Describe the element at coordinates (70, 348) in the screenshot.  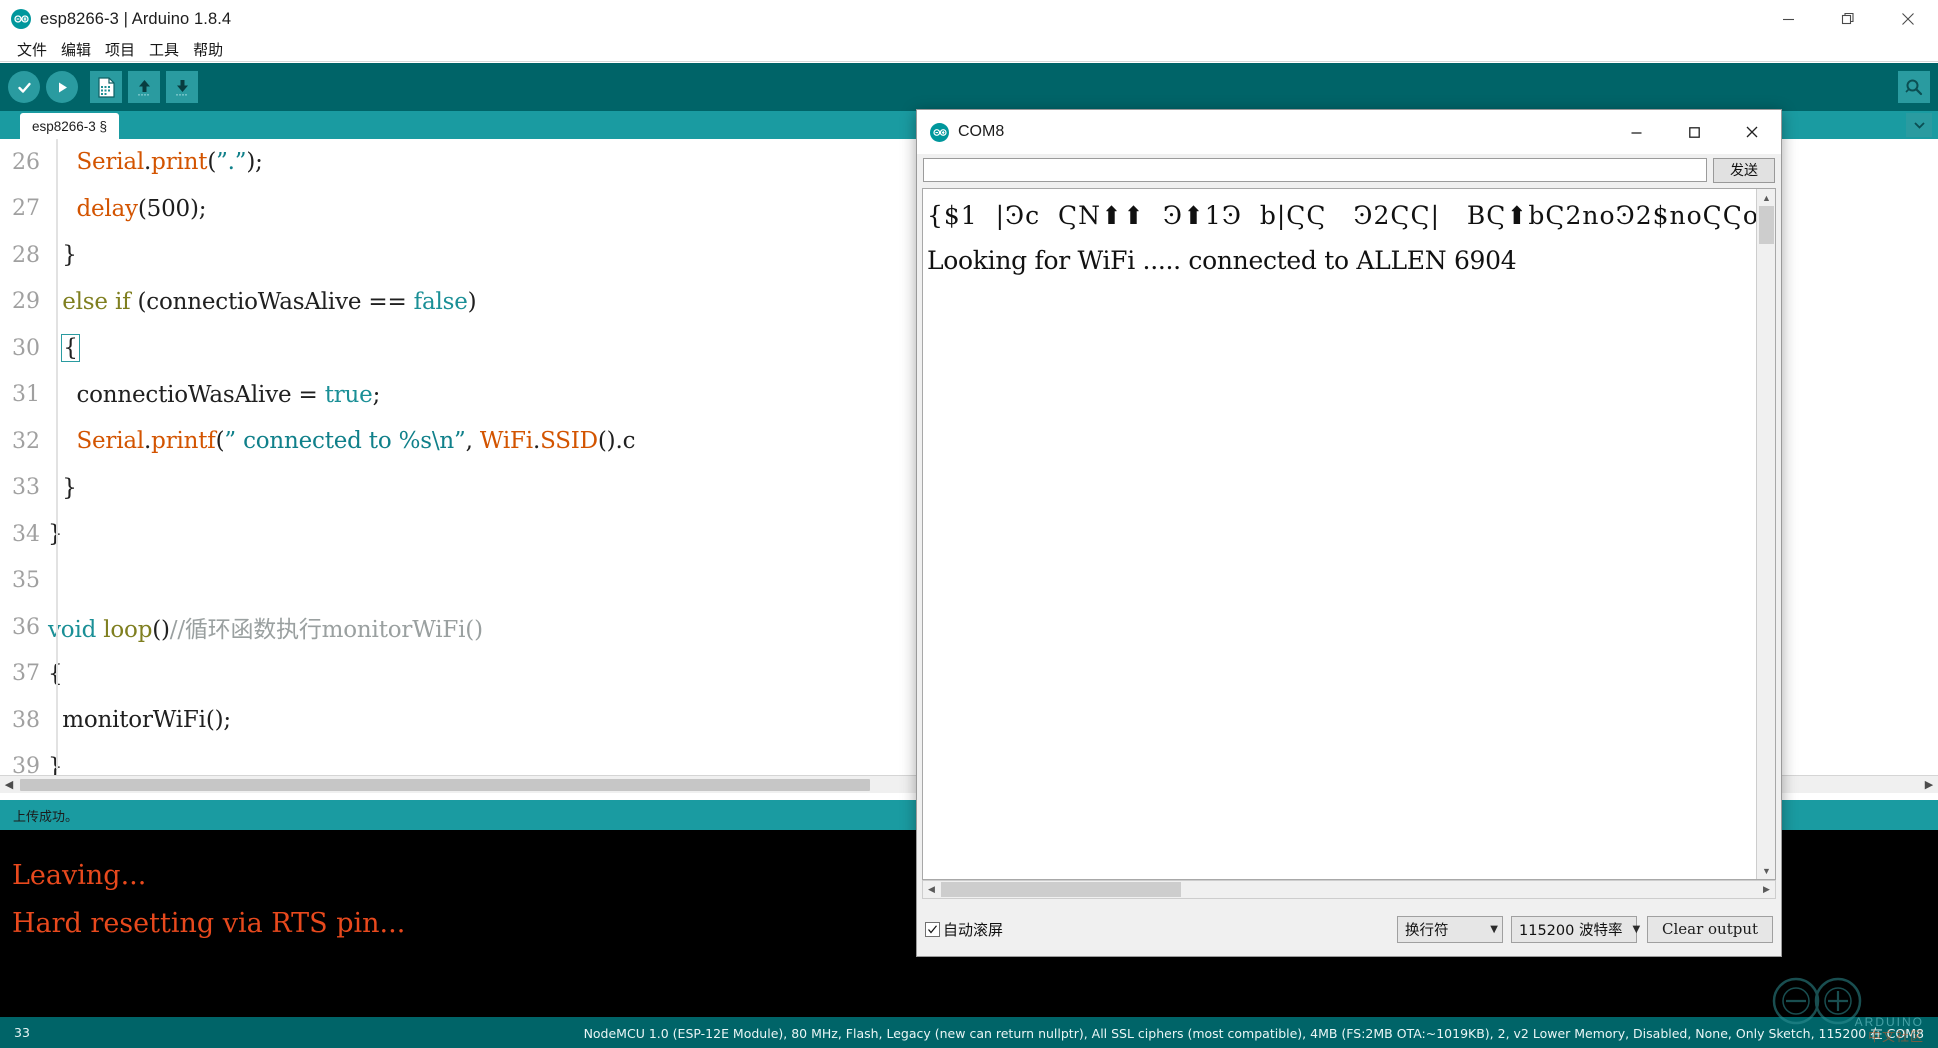
I see `code-text: {` at that location.